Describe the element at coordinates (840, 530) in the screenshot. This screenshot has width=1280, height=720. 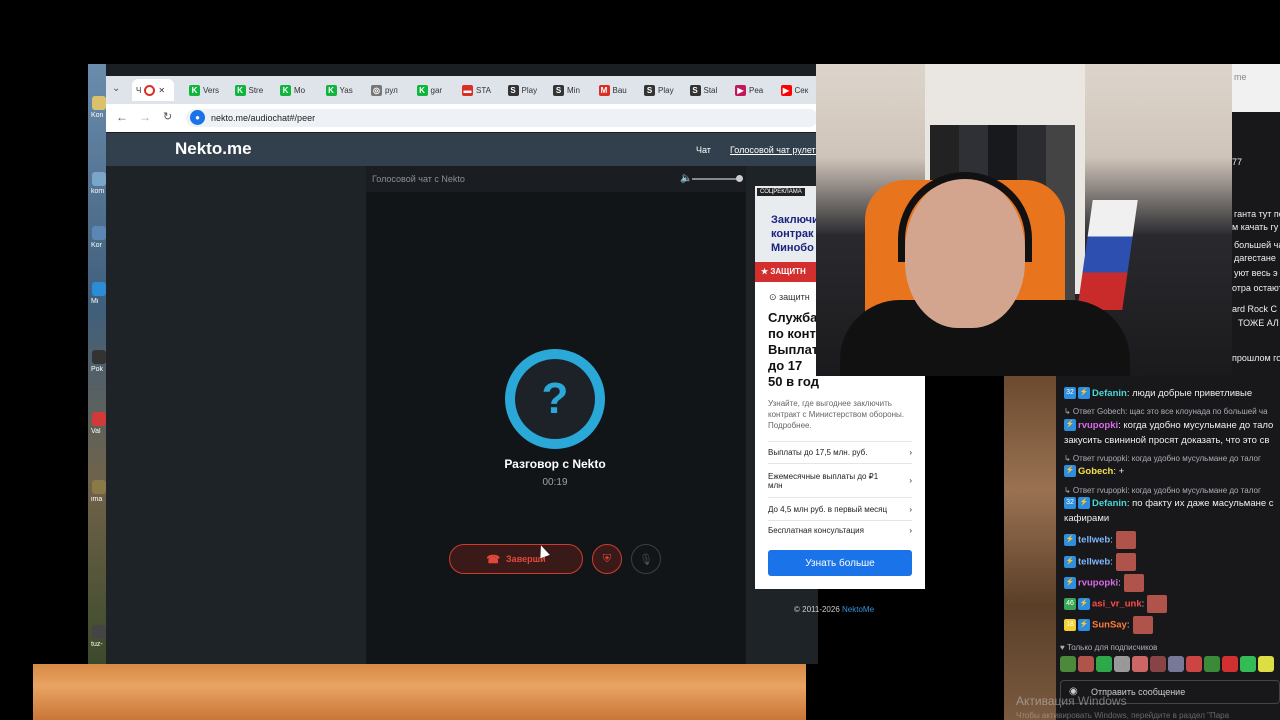
I see `ad-link-row: Бесплатная консультация ›` at that location.